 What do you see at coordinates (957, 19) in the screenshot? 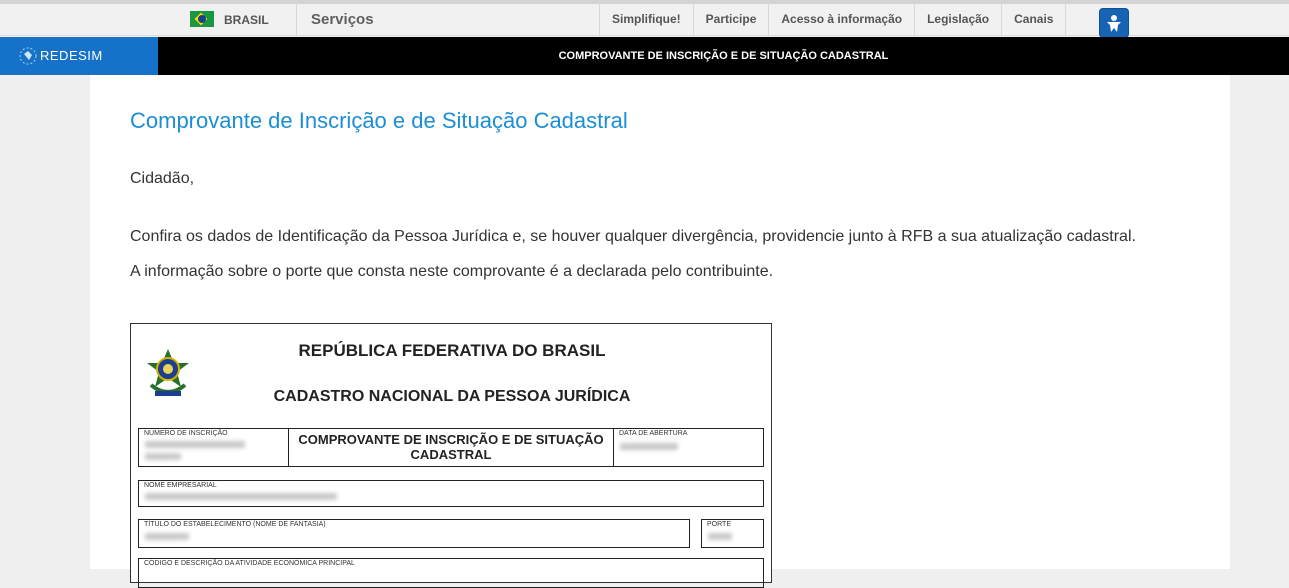
I see `legislacao-link: Legislação` at bounding box center [957, 19].